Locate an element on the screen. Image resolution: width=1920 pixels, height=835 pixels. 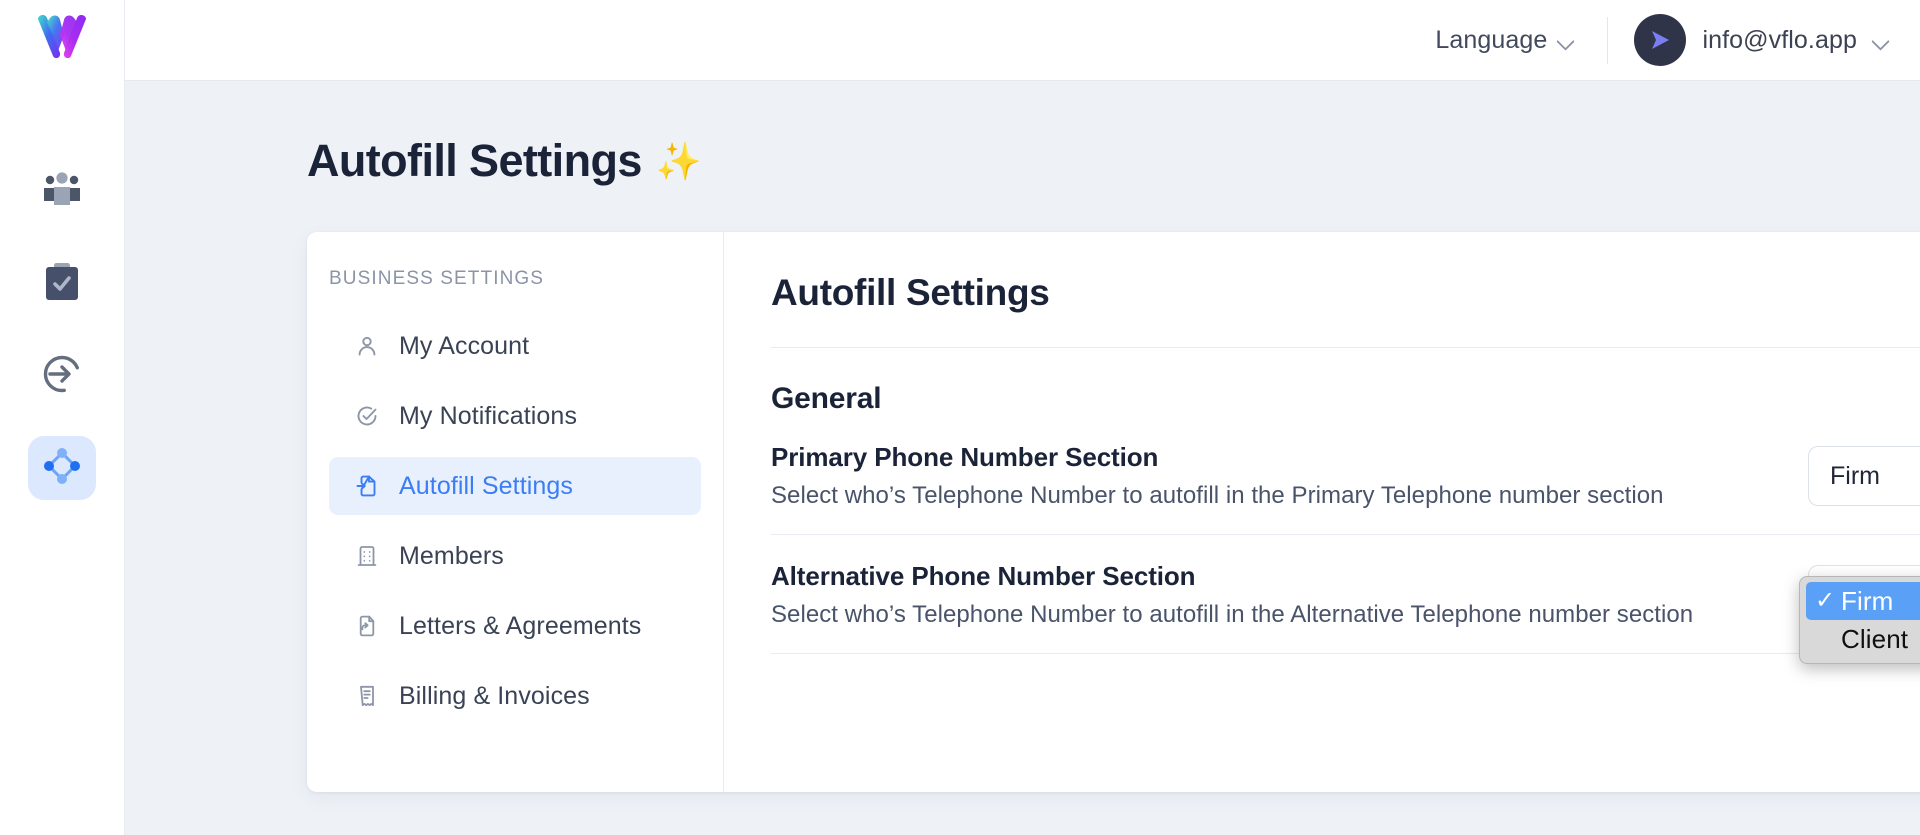
sidebar-item-autofill-settings: Autofill Settings is located at coordinates (515, 486).